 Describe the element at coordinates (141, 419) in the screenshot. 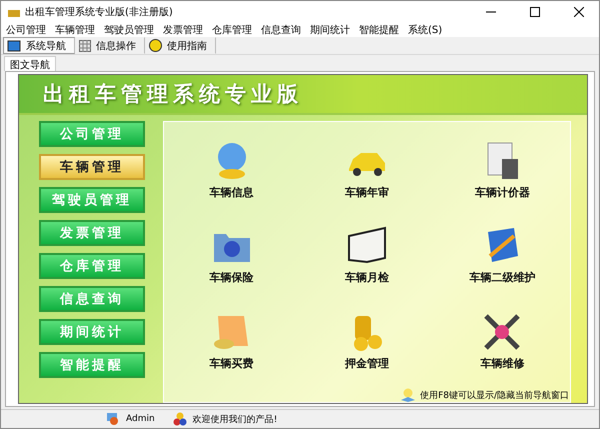

I see `user-name: Admin` at that location.